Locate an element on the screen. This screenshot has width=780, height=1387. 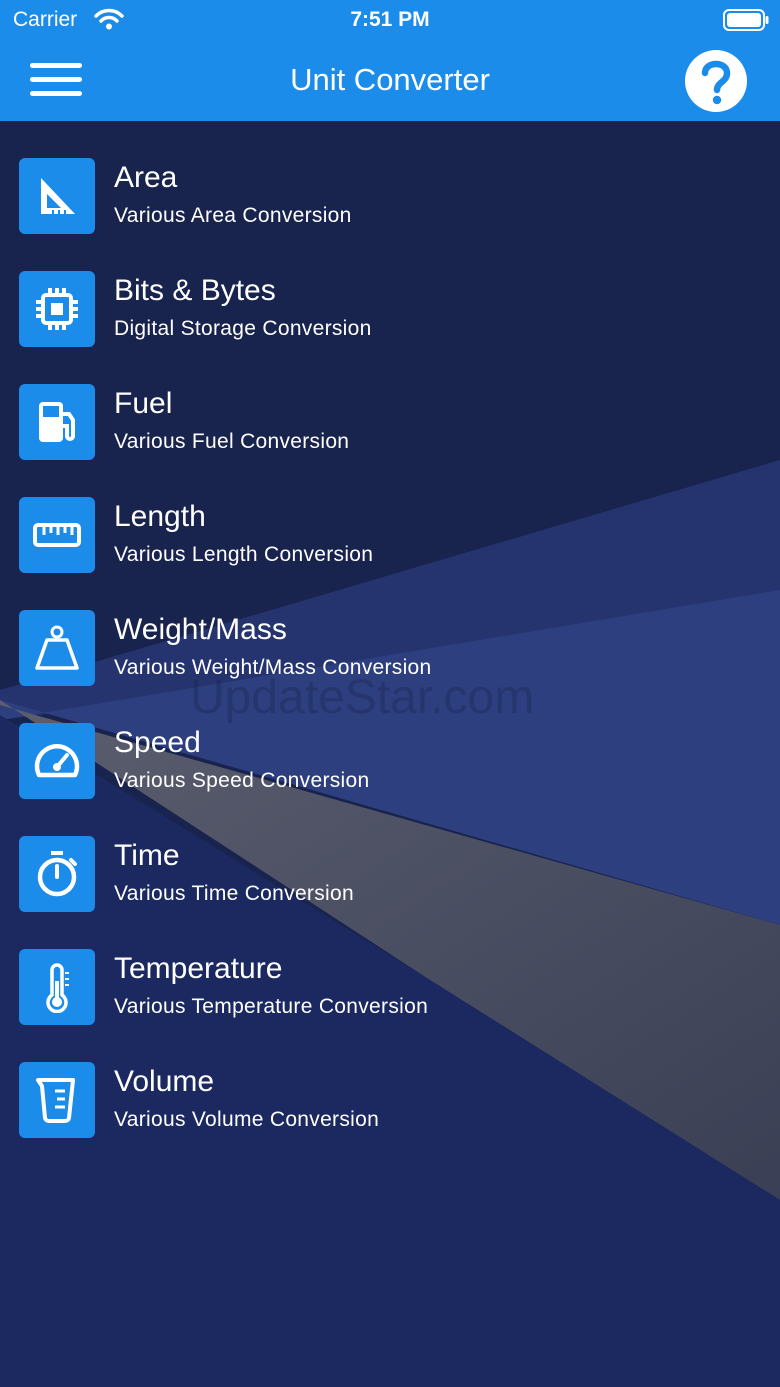
status-time: 7:51 PM is located at coordinates (390, 19).